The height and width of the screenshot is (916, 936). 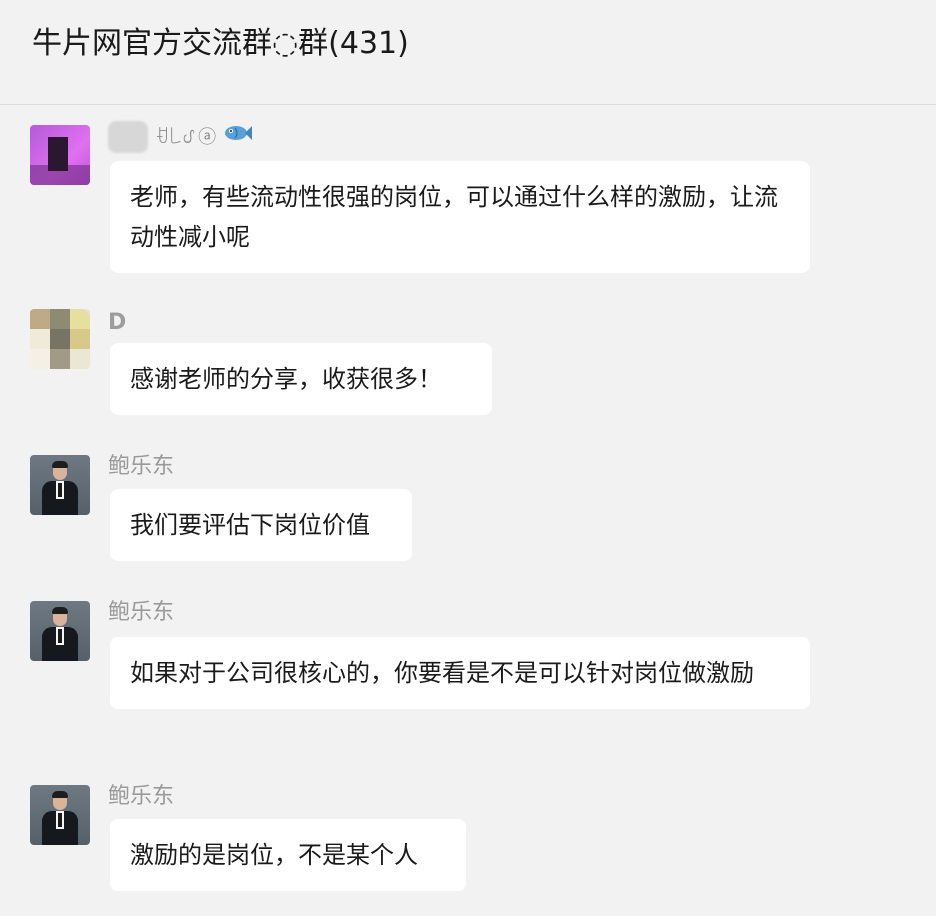 What do you see at coordinates (460, 217) in the screenshot?
I see `message-bubble: 老师，有些流动性很强的岗位，可以通过什么样的激励，让流动性减小呢` at bounding box center [460, 217].